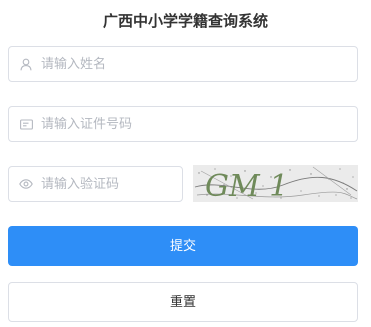 The image size is (371, 327). Describe the element at coordinates (26, 124) in the screenshot. I see `id-card-icon` at that location.